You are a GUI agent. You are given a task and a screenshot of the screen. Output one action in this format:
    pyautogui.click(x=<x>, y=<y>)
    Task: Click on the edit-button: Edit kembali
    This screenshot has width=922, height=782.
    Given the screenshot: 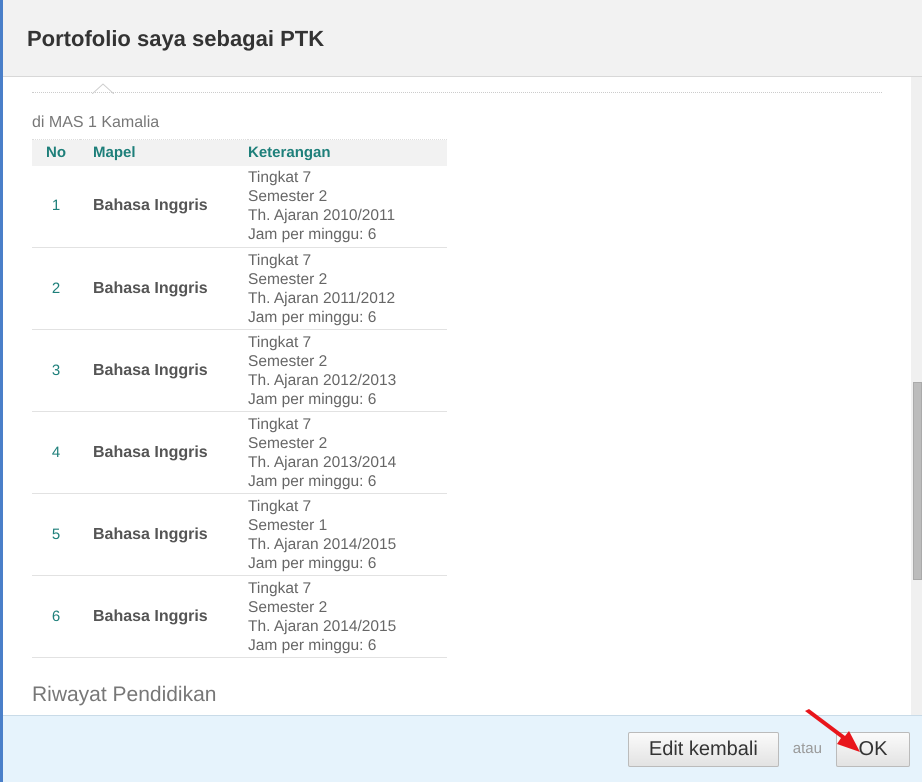 What is the action you would take?
    pyautogui.click(x=703, y=749)
    